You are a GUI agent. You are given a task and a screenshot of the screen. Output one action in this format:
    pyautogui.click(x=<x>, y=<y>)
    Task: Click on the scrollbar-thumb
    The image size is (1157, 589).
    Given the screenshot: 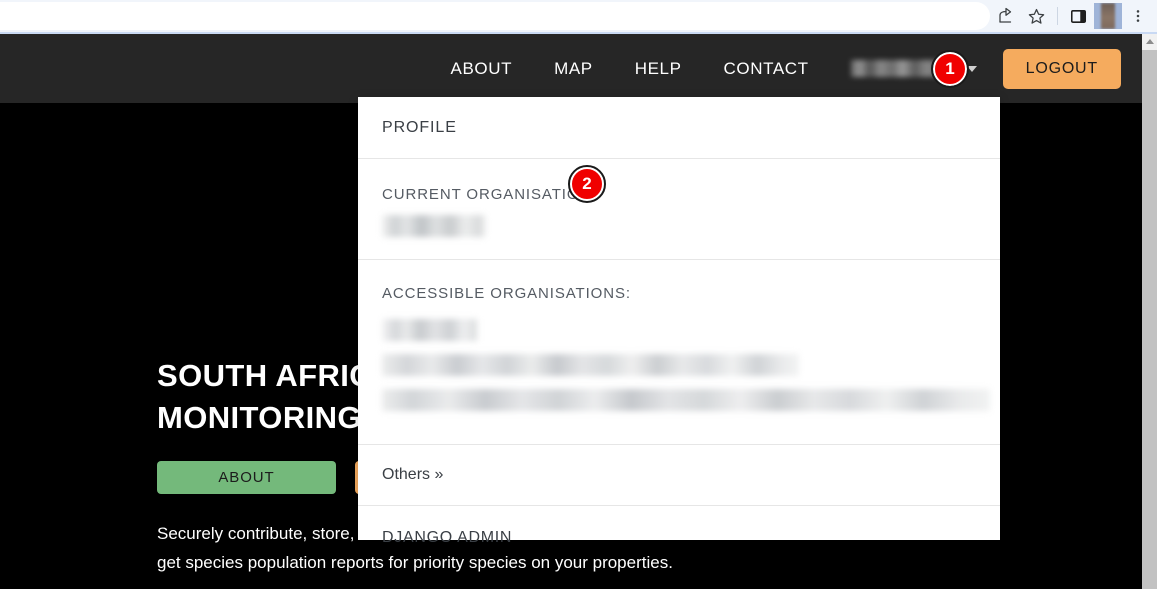 What is the action you would take?
    pyautogui.click(x=1149, y=319)
    